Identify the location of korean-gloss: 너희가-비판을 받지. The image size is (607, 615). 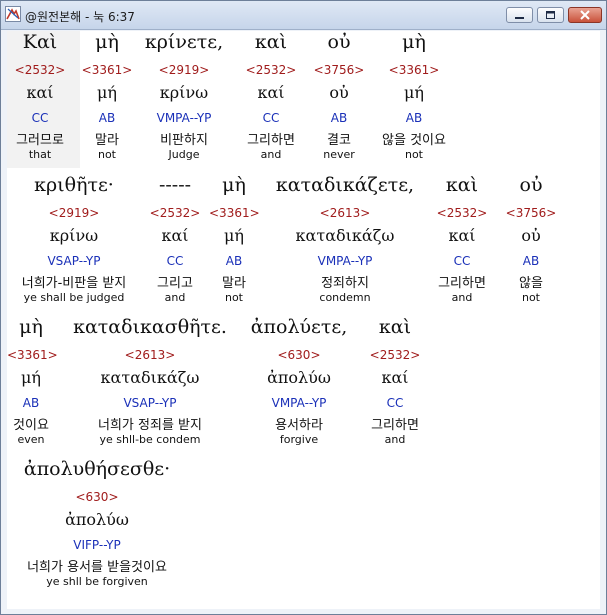
(74, 283).